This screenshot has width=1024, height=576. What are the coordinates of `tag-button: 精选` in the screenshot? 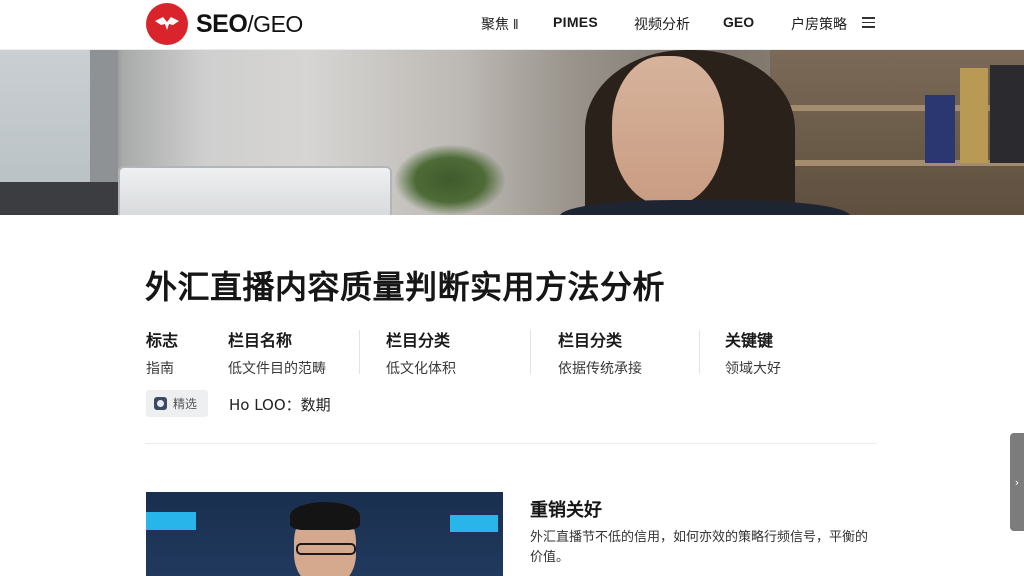 It's located at (177, 403).